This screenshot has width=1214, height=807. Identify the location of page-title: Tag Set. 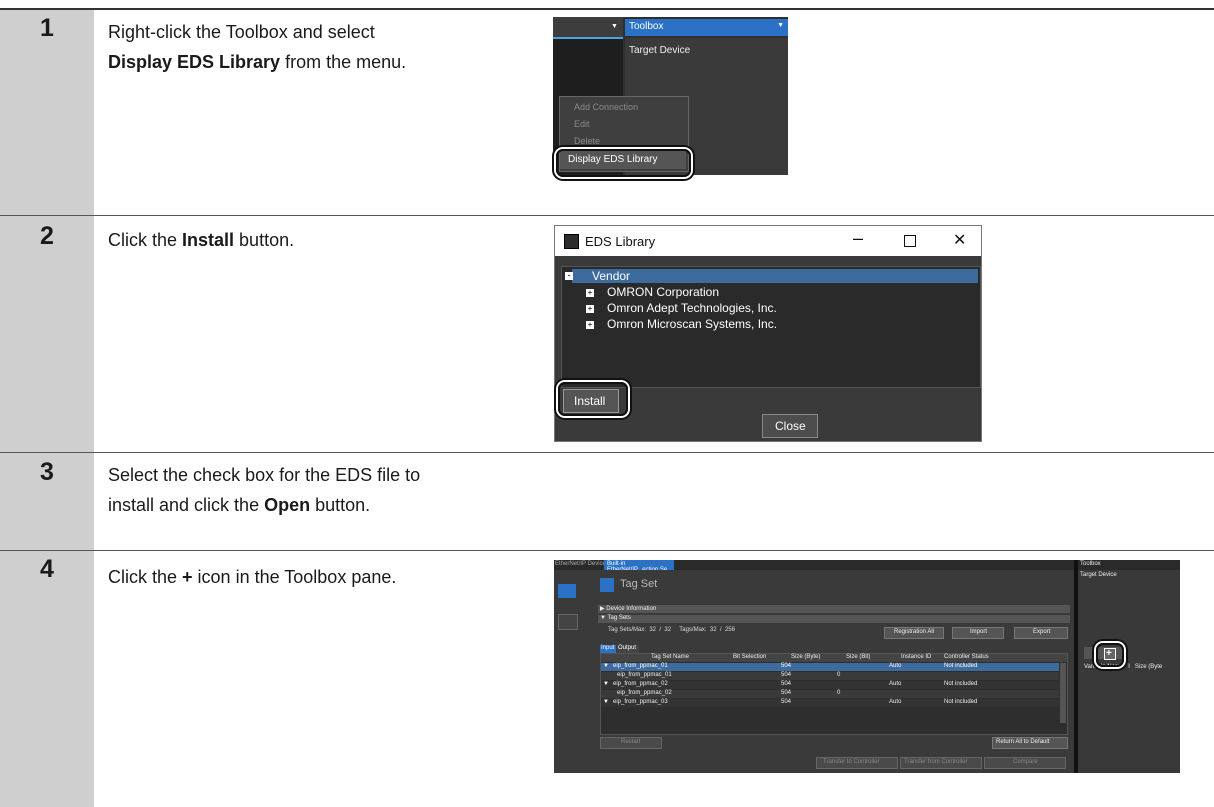
(639, 584).